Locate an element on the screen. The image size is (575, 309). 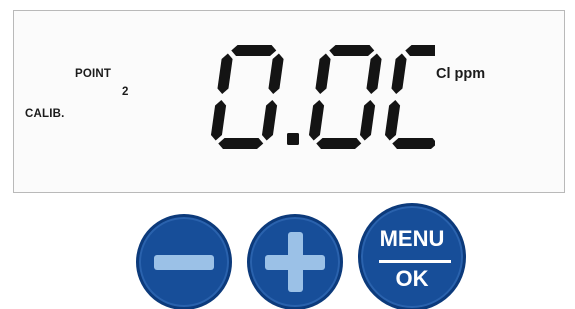
point-number: 2 is located at coordinates (125, 92).